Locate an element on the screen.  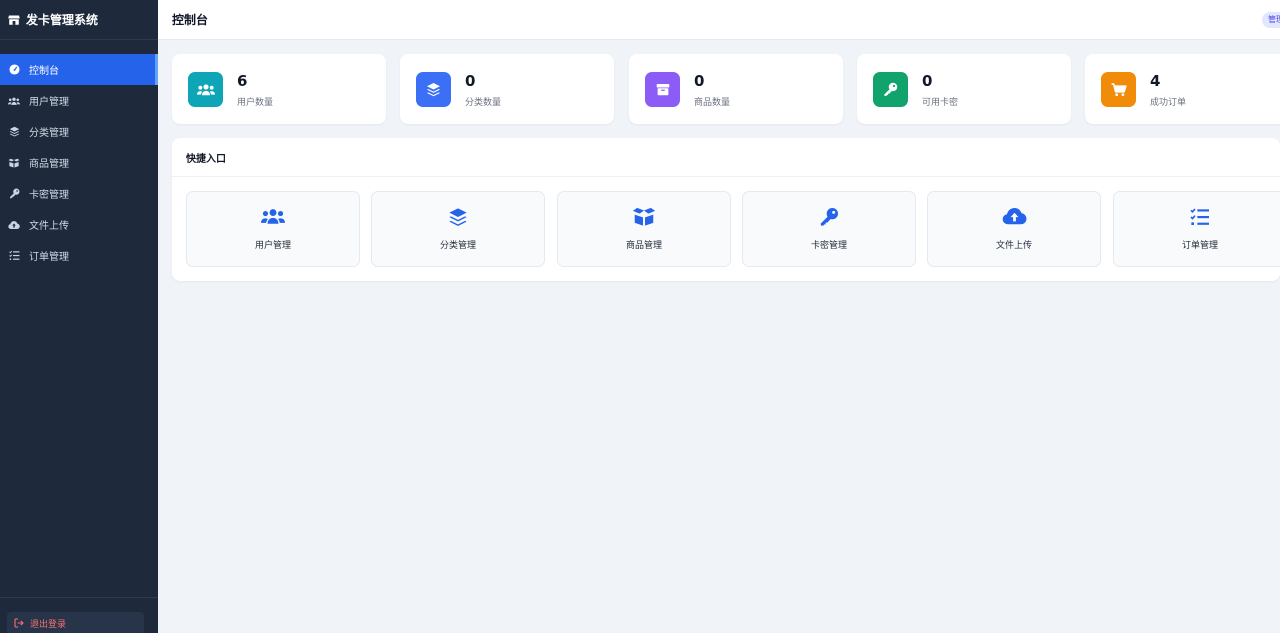
sidebar-footer: 退出登录 is located at coordinates (79, 615).